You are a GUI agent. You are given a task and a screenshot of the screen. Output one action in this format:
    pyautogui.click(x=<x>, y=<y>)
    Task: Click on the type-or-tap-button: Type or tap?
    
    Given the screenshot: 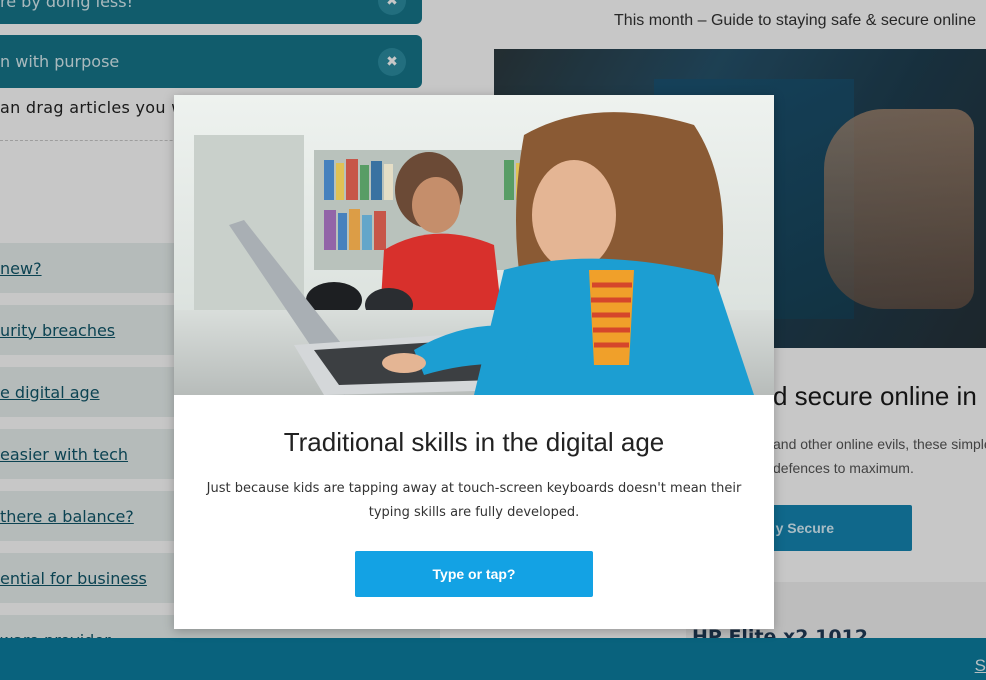 What is the action you would take?
    pyautogui.click(x=474, y=574)
    